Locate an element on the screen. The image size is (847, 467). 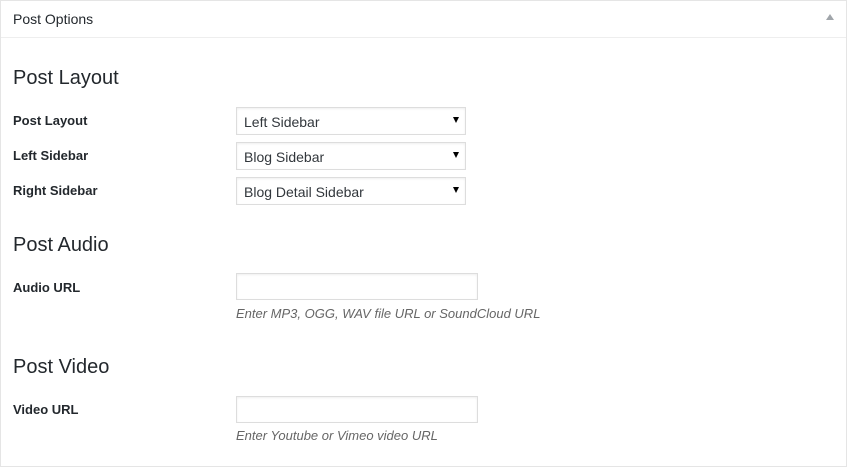
post-layout-select: Left Sidebar is located at coordinates (351, 121).